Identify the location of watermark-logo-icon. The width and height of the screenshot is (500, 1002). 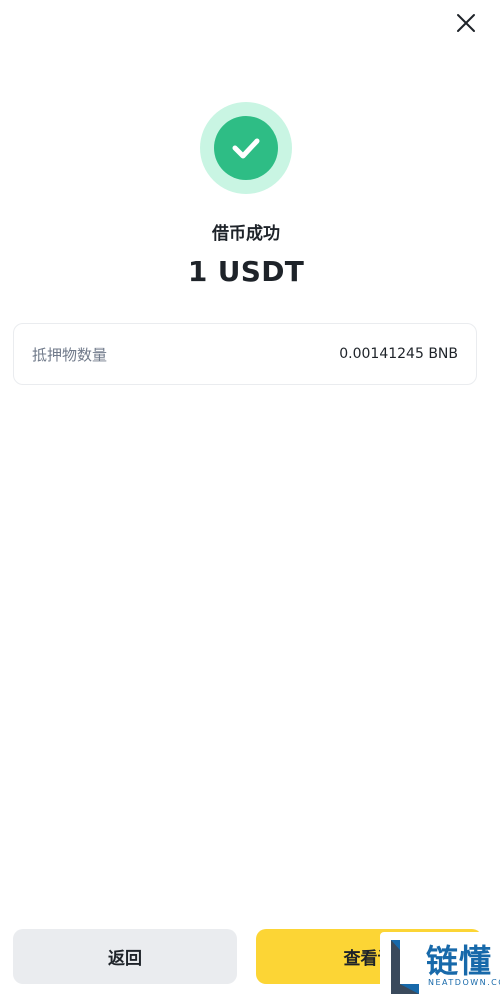
(405, 967).